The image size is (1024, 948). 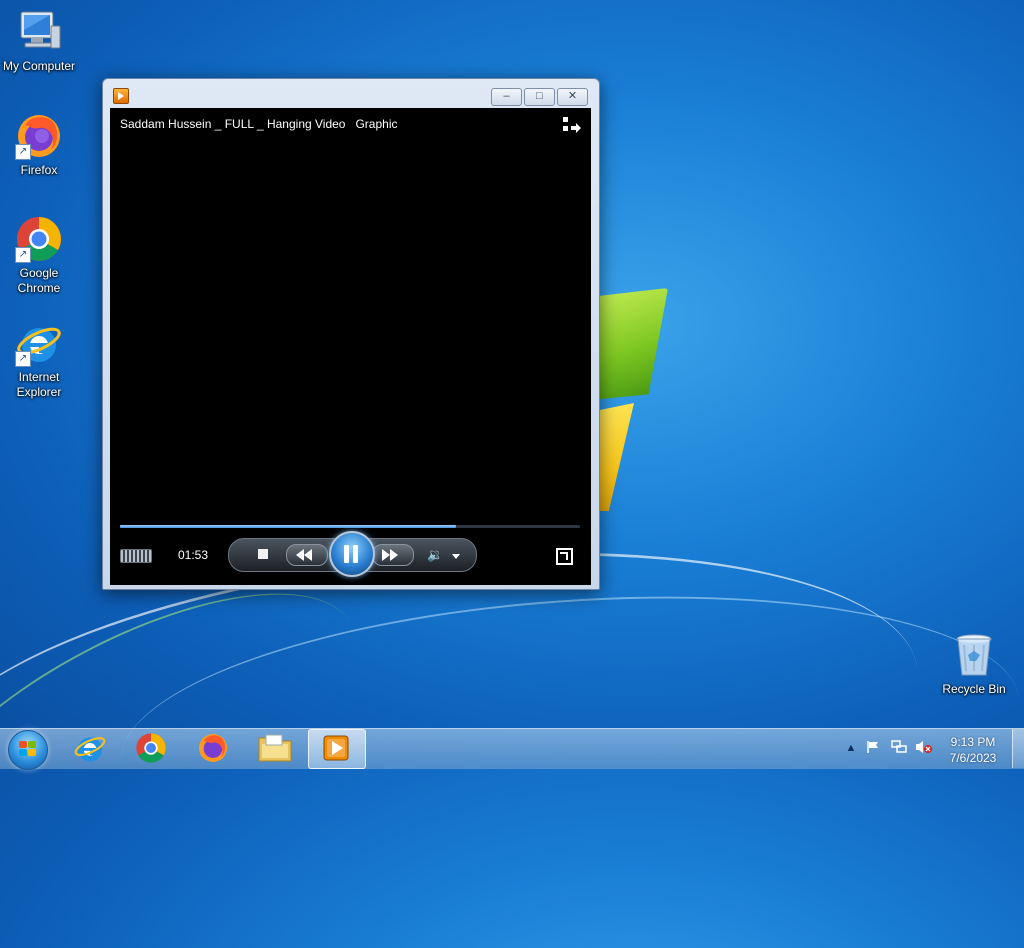 I want to click on desktop-icon-label: My Computer, so click(x=39, y=66).